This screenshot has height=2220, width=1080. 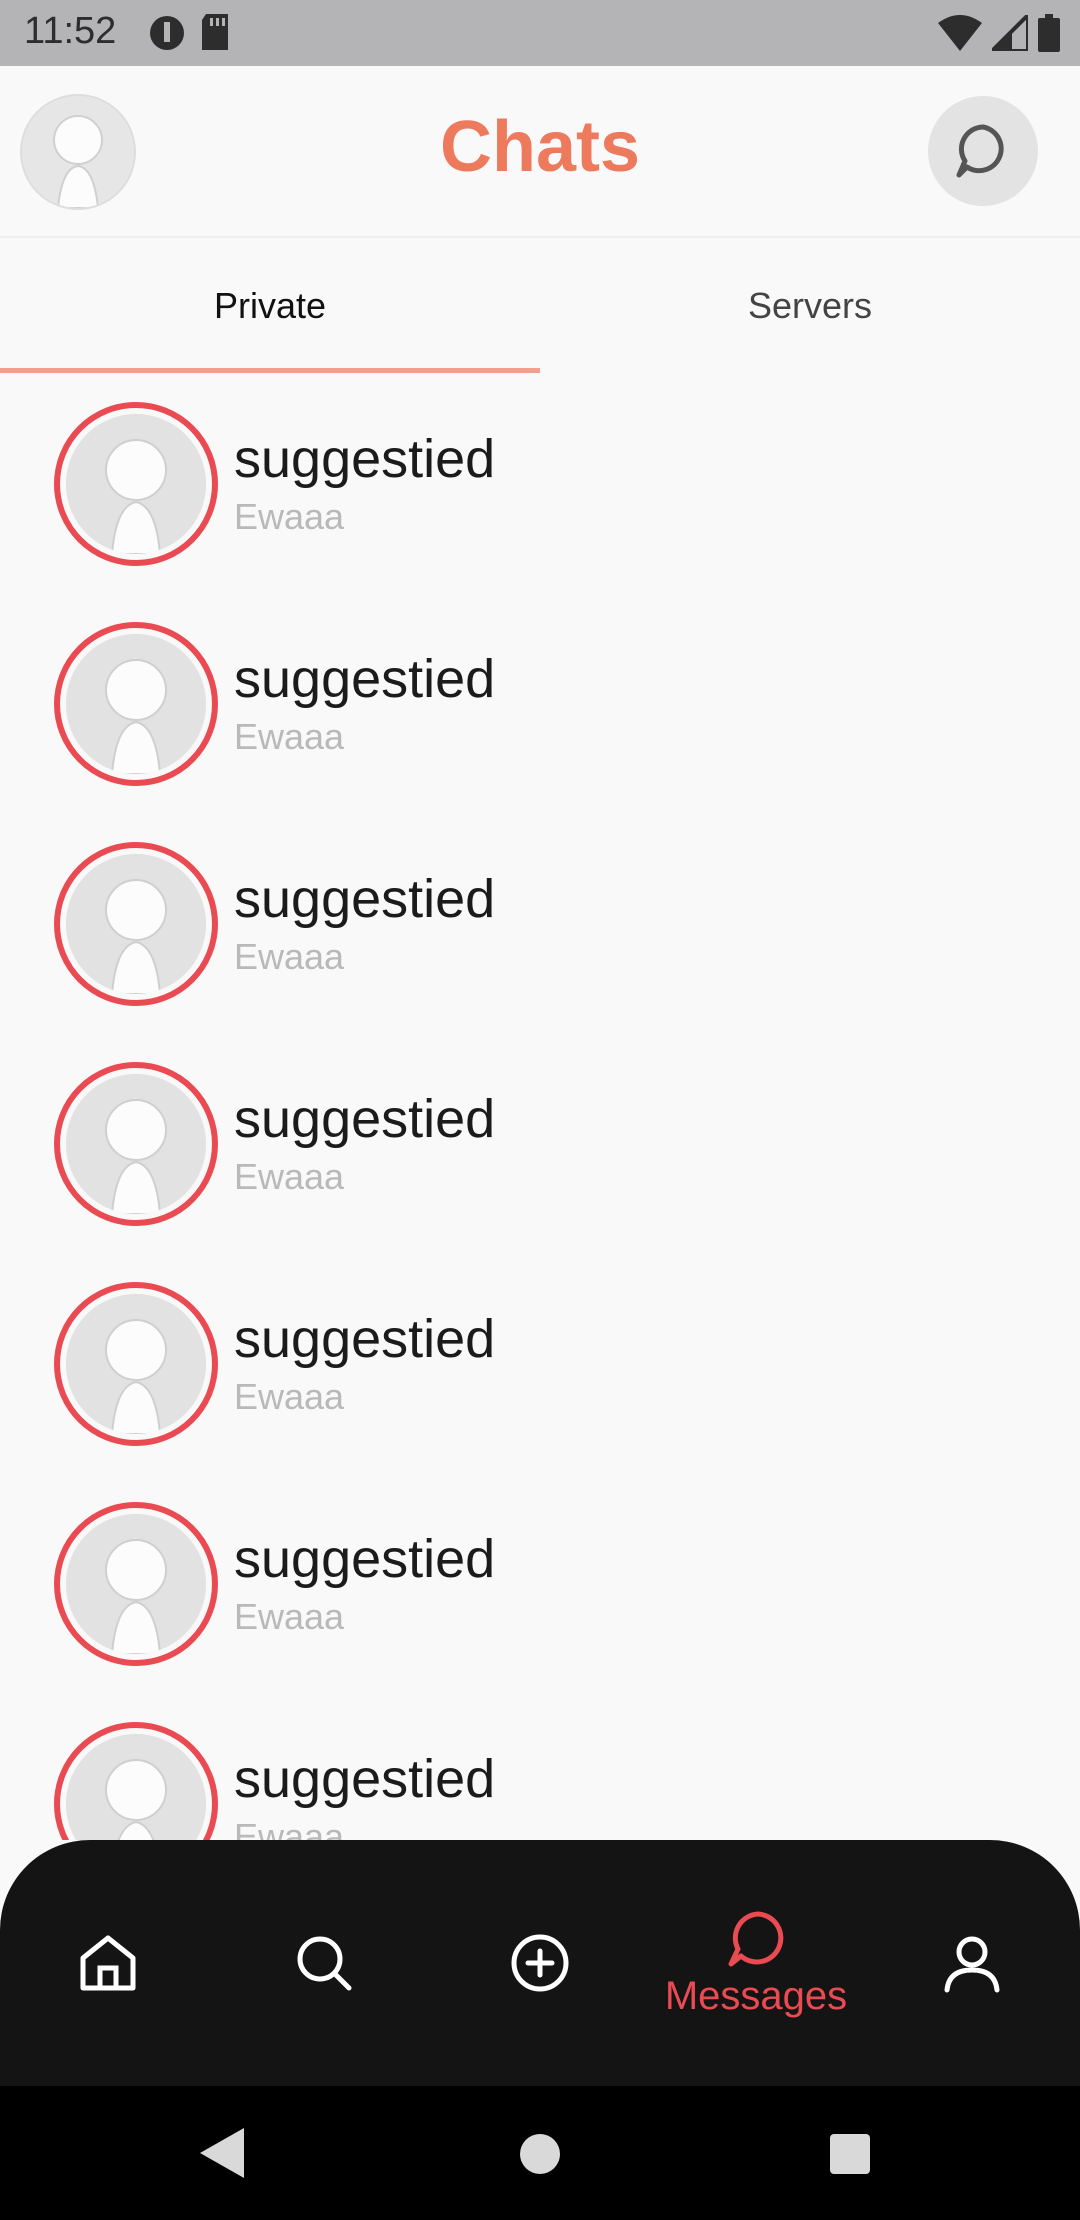 I want to click on nav-profile, so click(x=972, y=1963).